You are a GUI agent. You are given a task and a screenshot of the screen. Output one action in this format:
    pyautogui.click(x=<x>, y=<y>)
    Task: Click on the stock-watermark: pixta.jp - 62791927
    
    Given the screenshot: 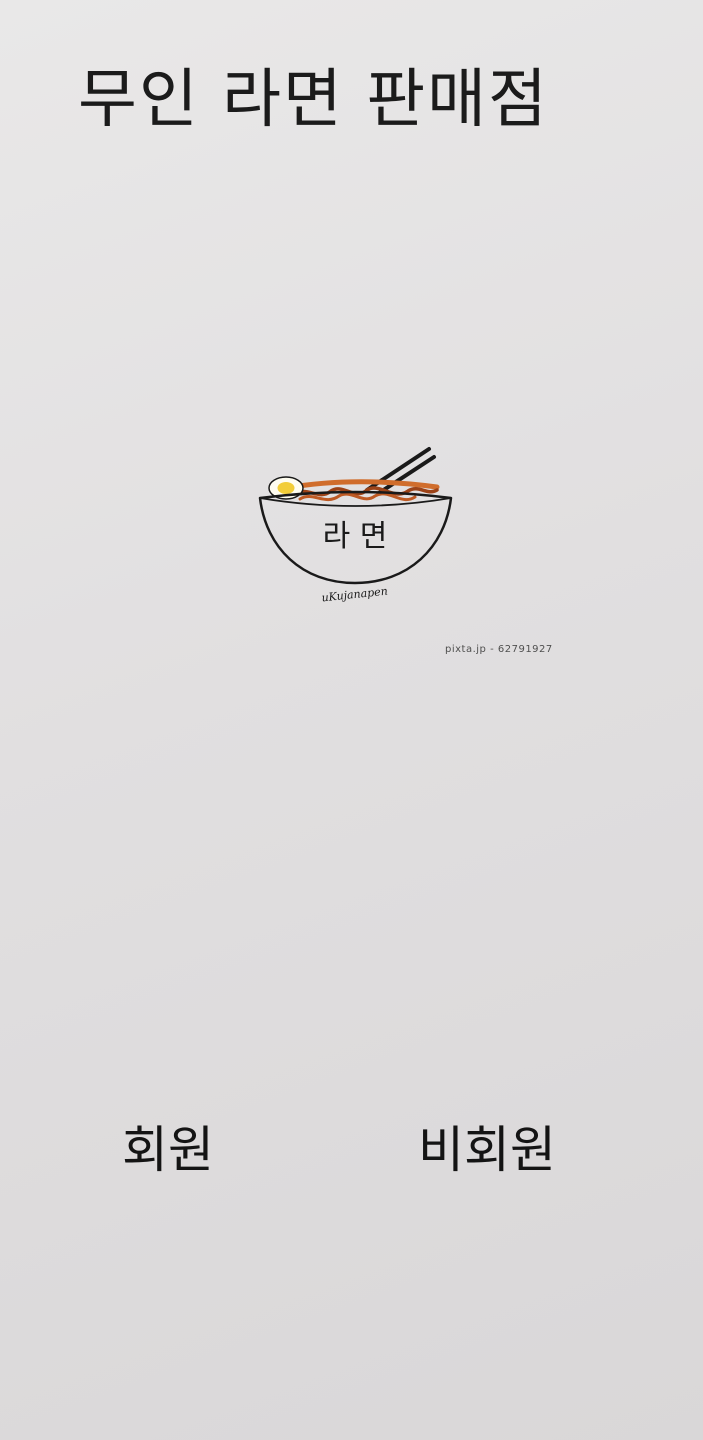 What is the action you would take?
    pyautogui.click(x=499, y=649)
    